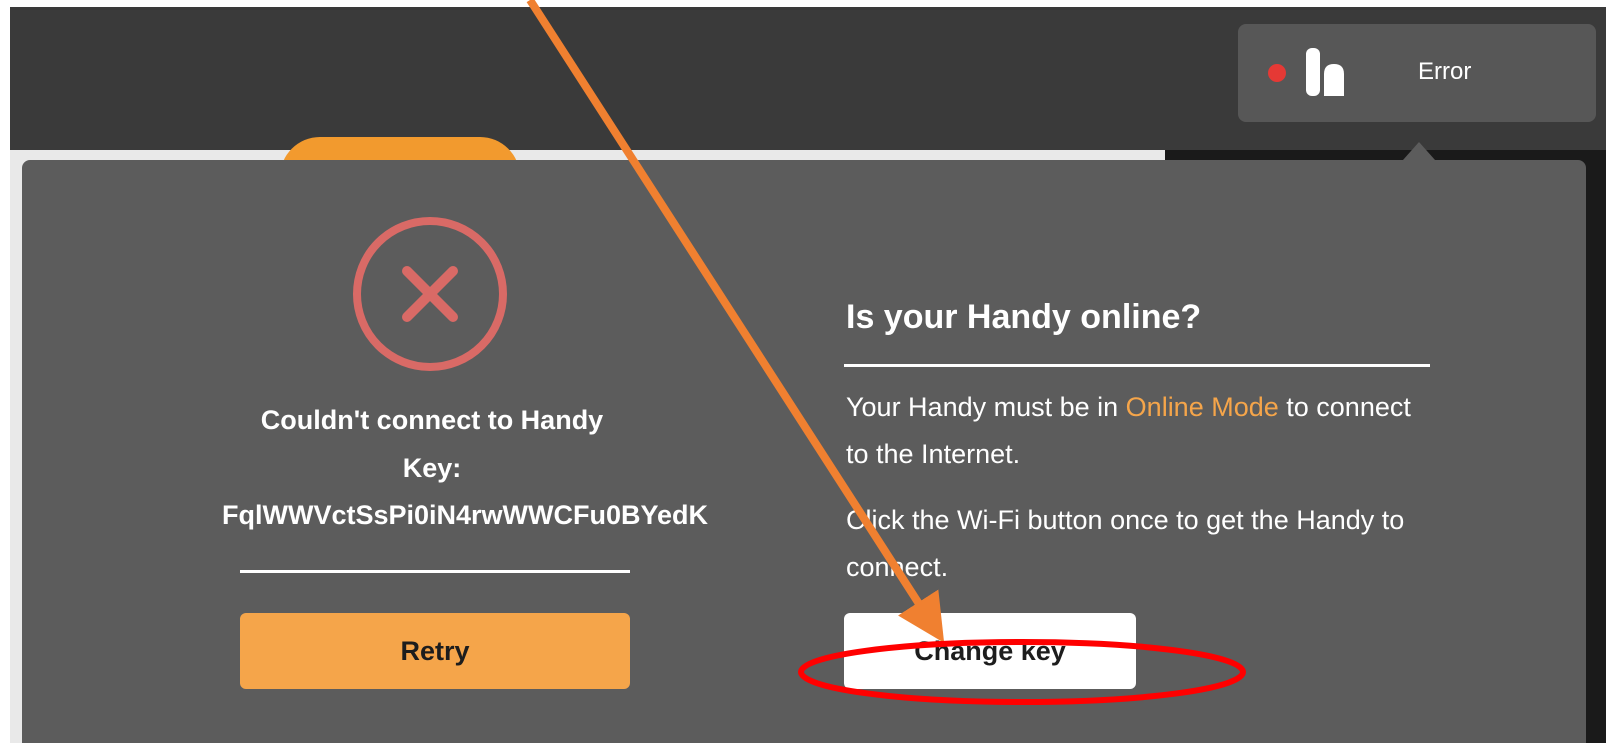 The height and width of the screenshot is (743, 1606). Describe the element at coordinates (986, 407) in the screenshot. I see `help-text: Your Handy must be in` at that location.